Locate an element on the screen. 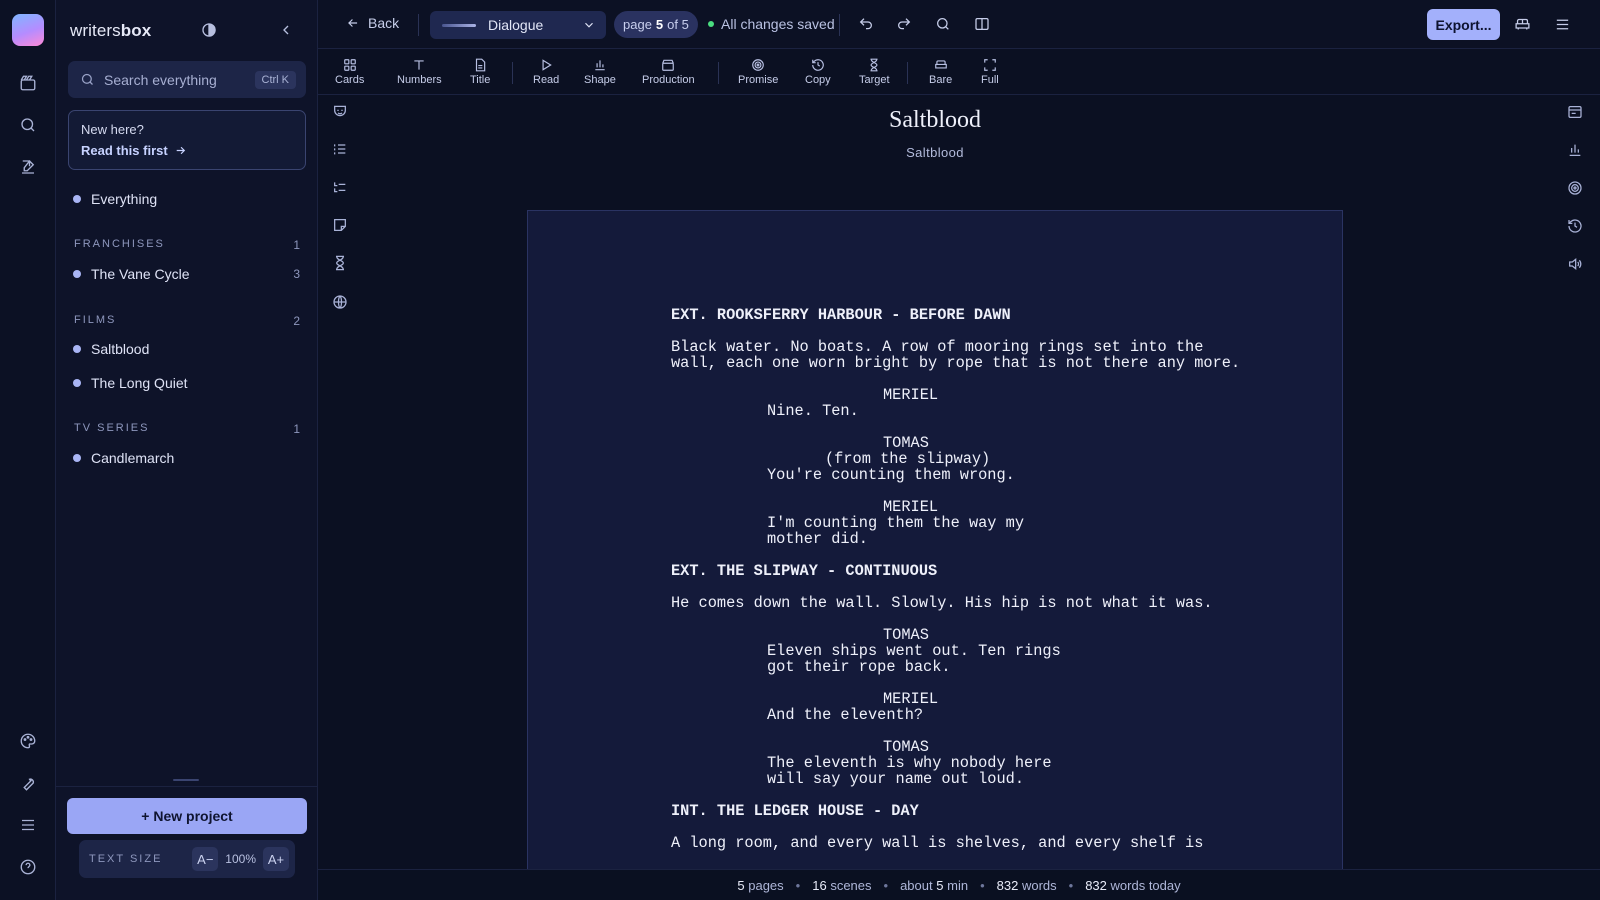  edit-icon is located at coordinates (28, 167).